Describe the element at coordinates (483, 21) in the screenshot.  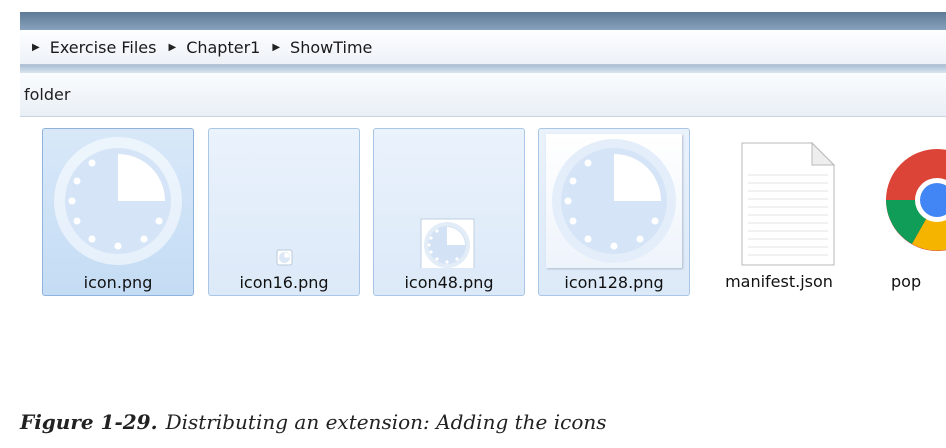
I see `window-frame` at that location.